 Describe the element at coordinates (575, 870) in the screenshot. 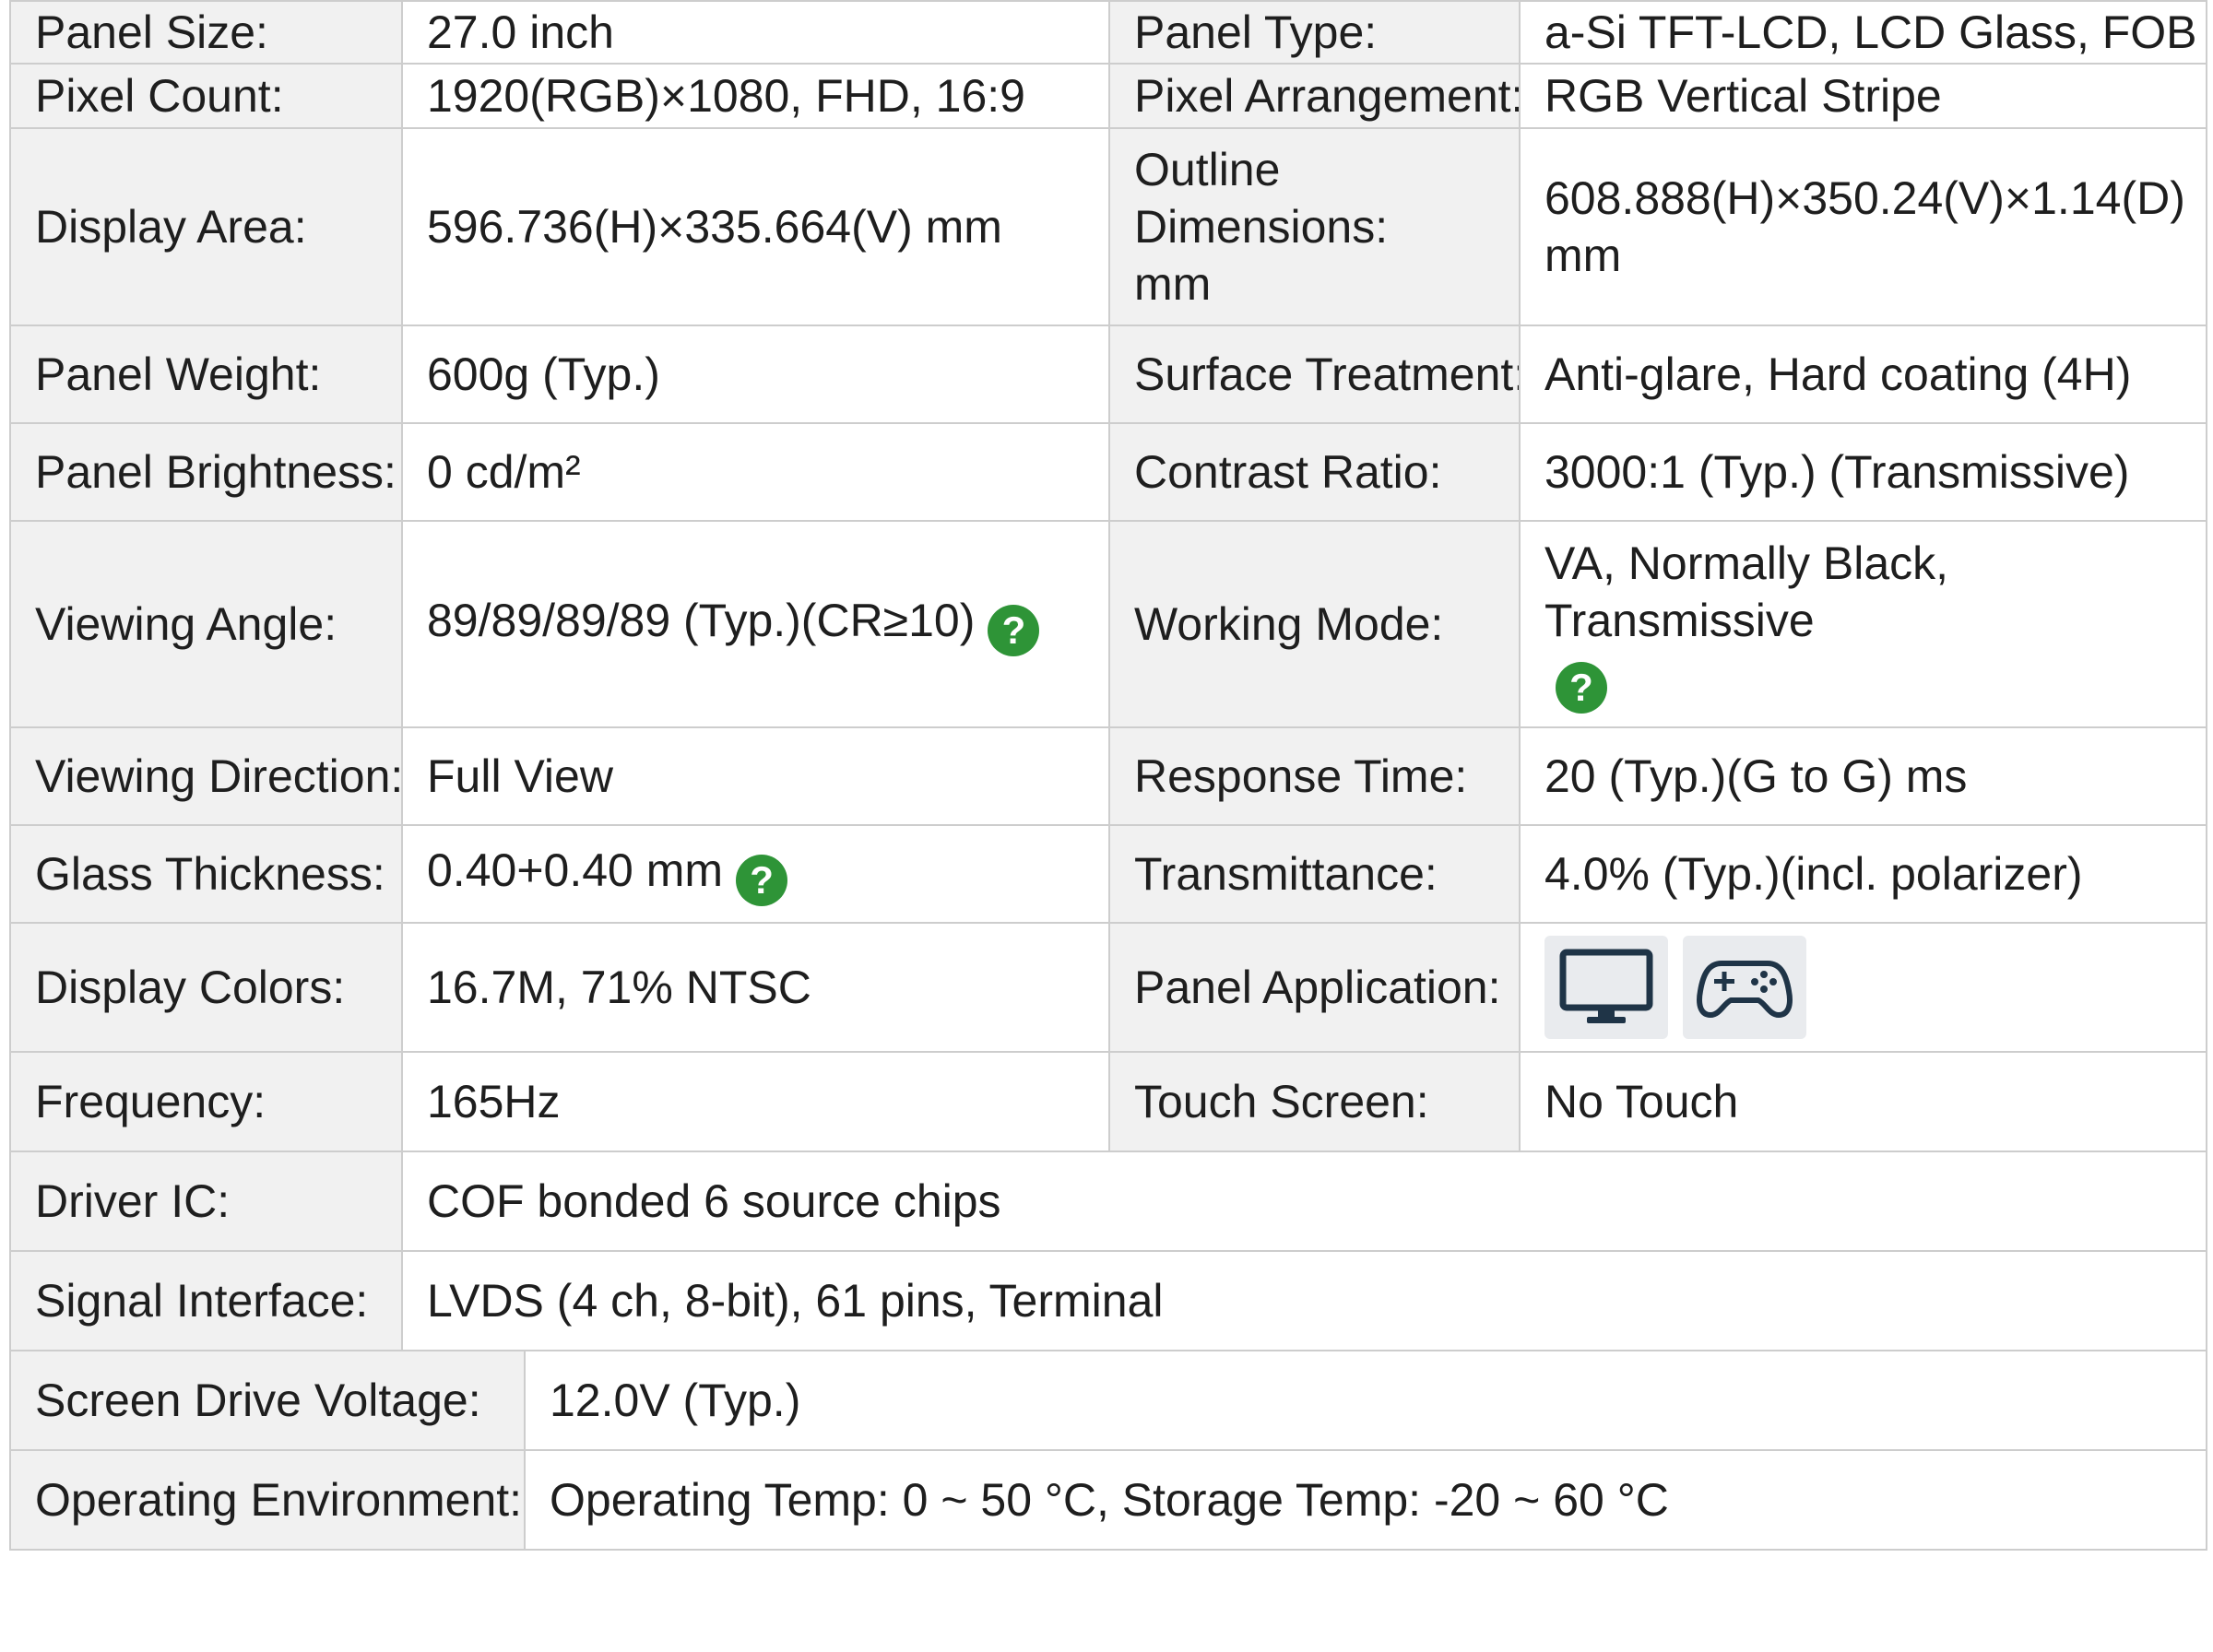

I see `glass-thickness-value: 0.40+0.40 mm` at that location.